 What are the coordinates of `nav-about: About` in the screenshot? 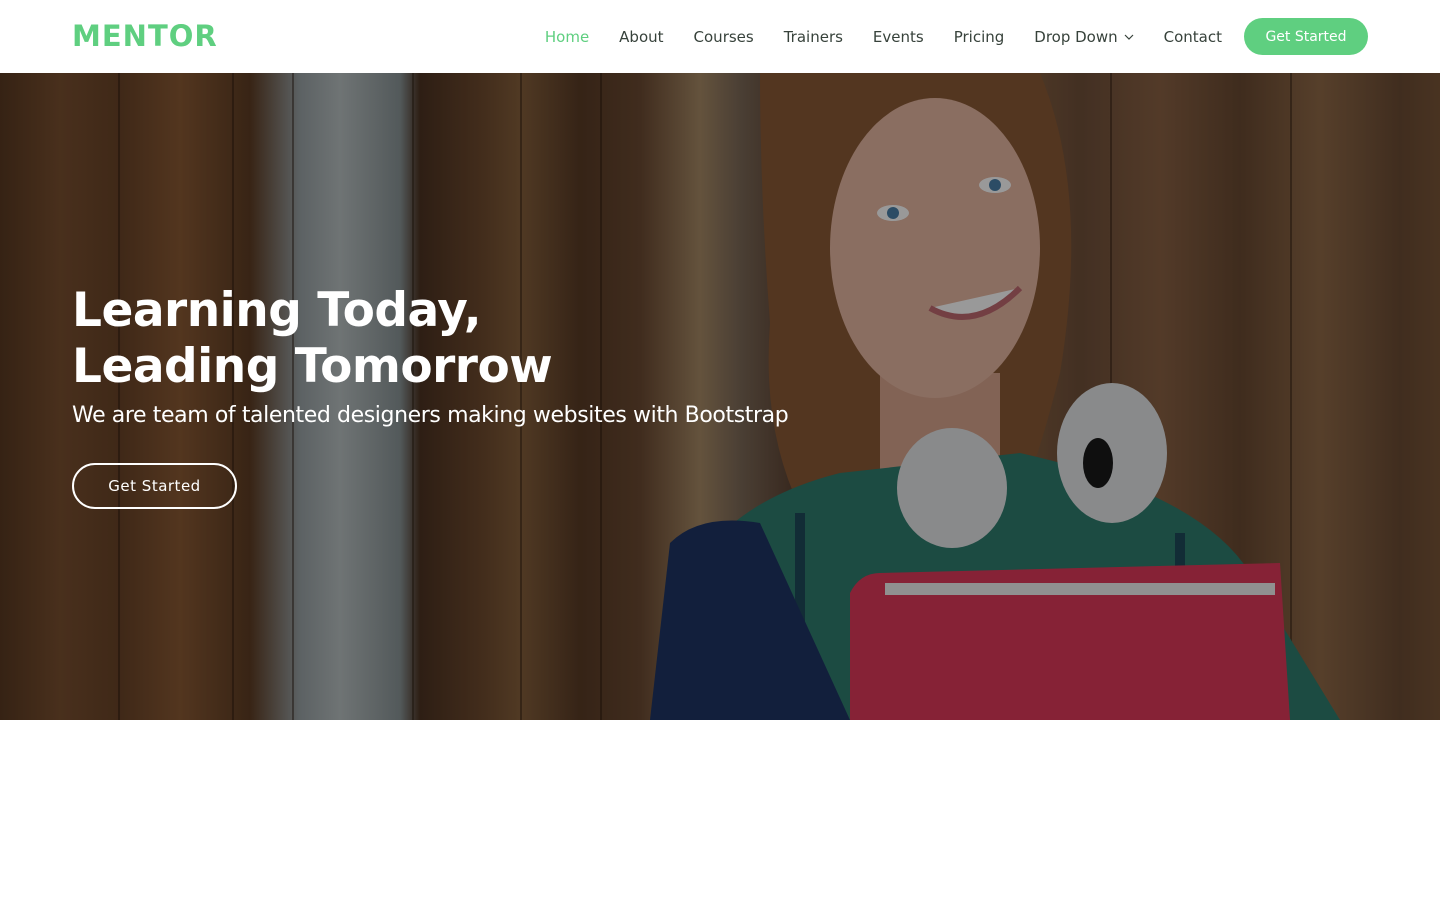 It's located at (641, 37).